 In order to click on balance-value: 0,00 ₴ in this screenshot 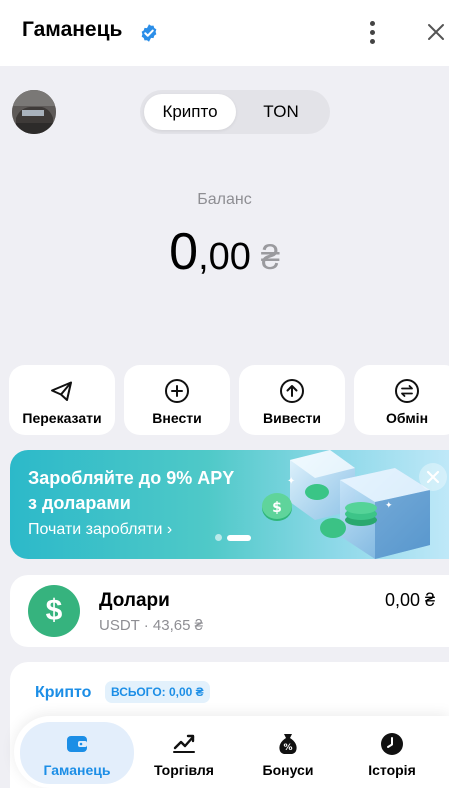, I will do `click(224, 252)`.